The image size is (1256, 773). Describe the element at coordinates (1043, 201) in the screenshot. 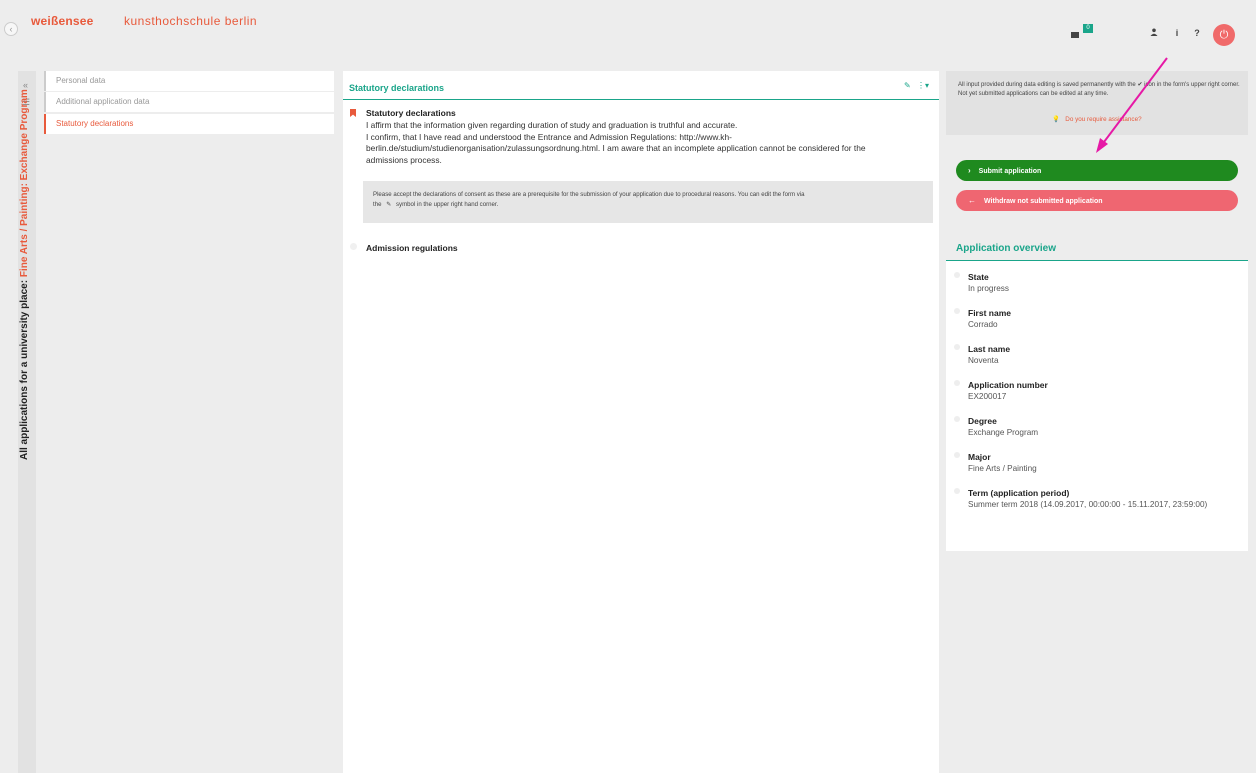

I see `withdraw-label: Withdraw not submitted application` at that location.